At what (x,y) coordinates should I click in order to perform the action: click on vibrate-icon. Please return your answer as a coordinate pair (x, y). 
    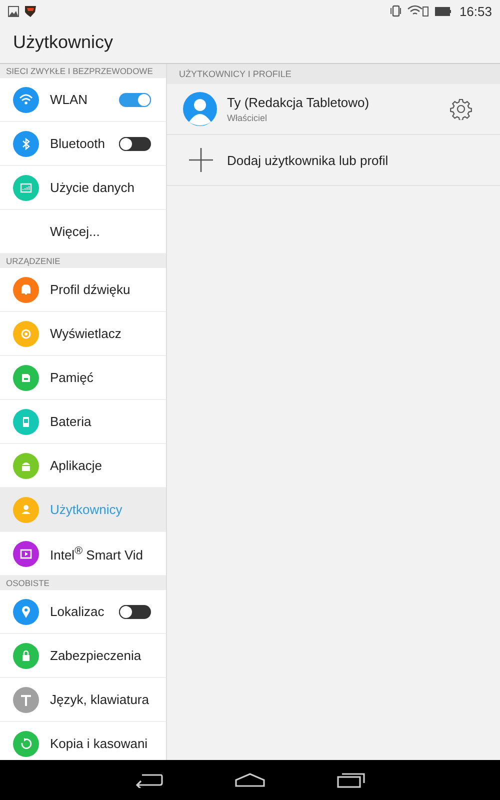
    Looking at the image, I should click on (396, 11).